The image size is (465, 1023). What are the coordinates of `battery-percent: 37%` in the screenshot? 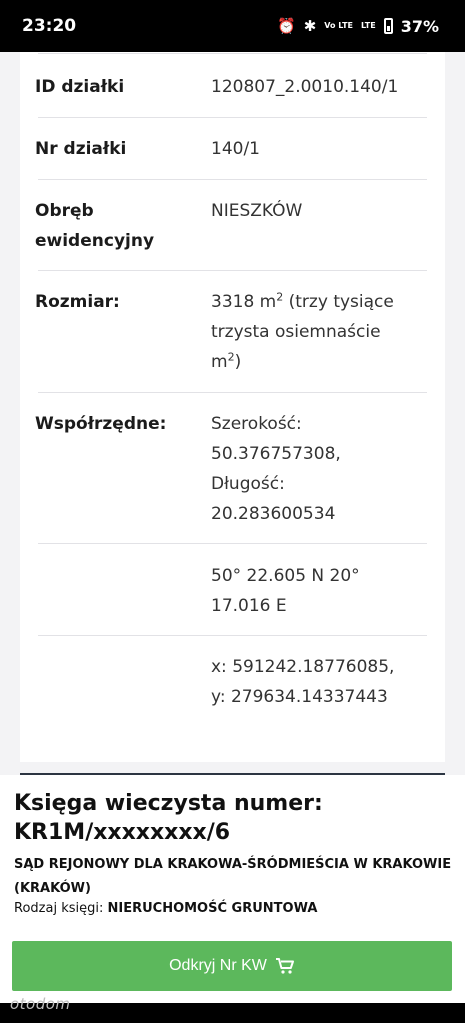 It's located at (419, 26).